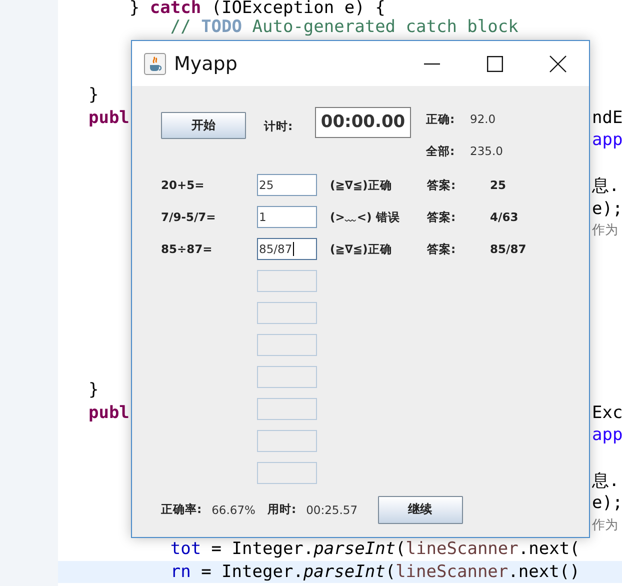 This screenshot has width=622, height=586. What do you see at coordinates (486, 151) in the screenshot?
I see `stat-value: 235.0` at bounding box center [486, 151].